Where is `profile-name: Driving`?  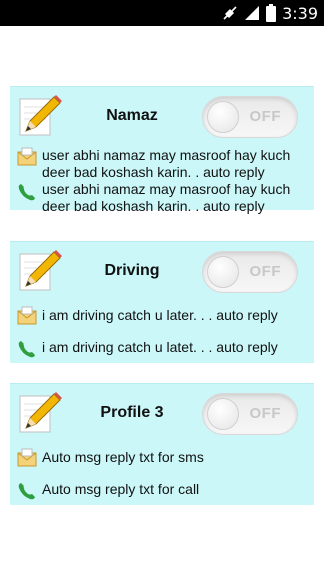
profile-name: Driving is located at coordinates (132, 270).